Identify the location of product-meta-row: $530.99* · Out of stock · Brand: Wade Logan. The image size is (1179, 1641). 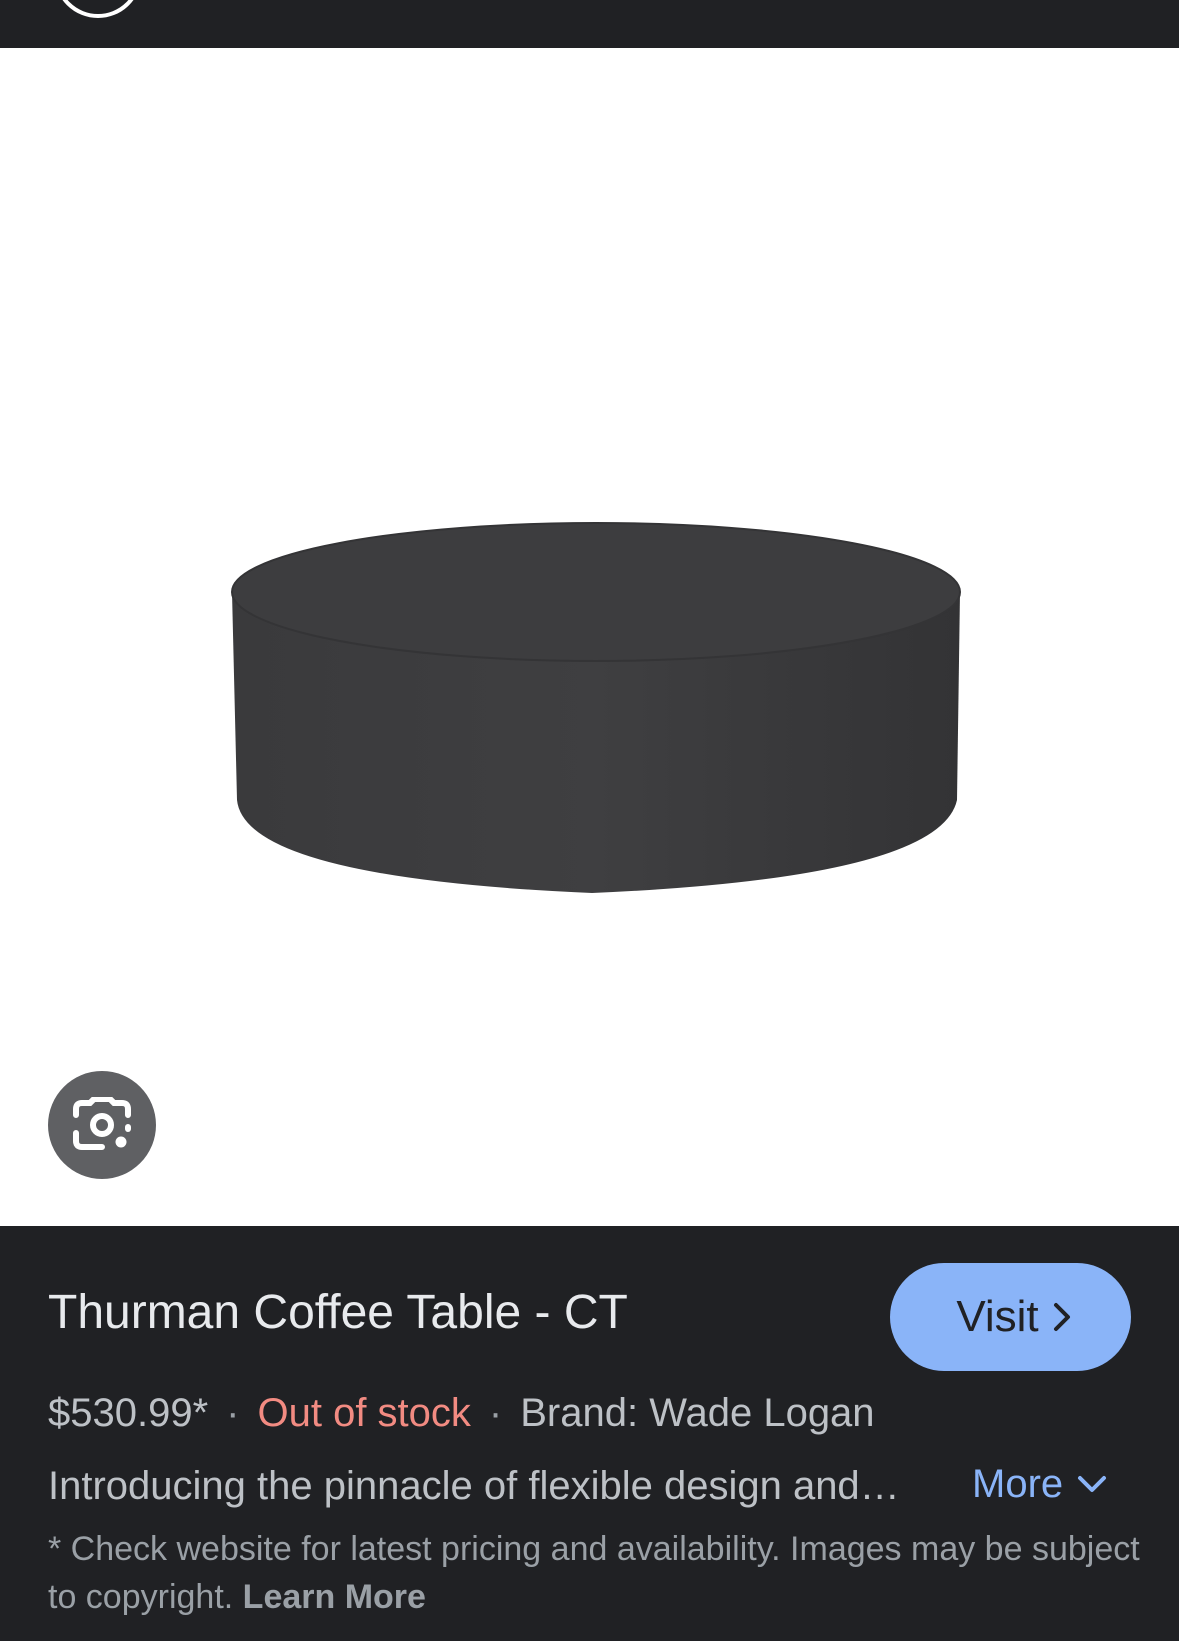
(461, 1413).